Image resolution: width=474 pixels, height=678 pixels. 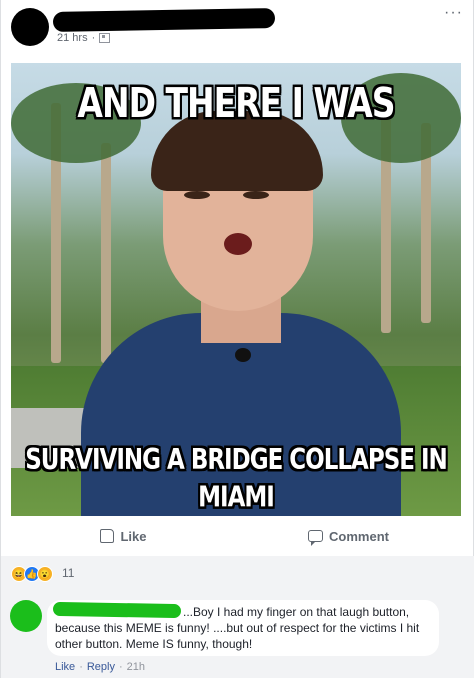 I want to click on wow-reaction-icon: 😮, so click(x=45, y=574).